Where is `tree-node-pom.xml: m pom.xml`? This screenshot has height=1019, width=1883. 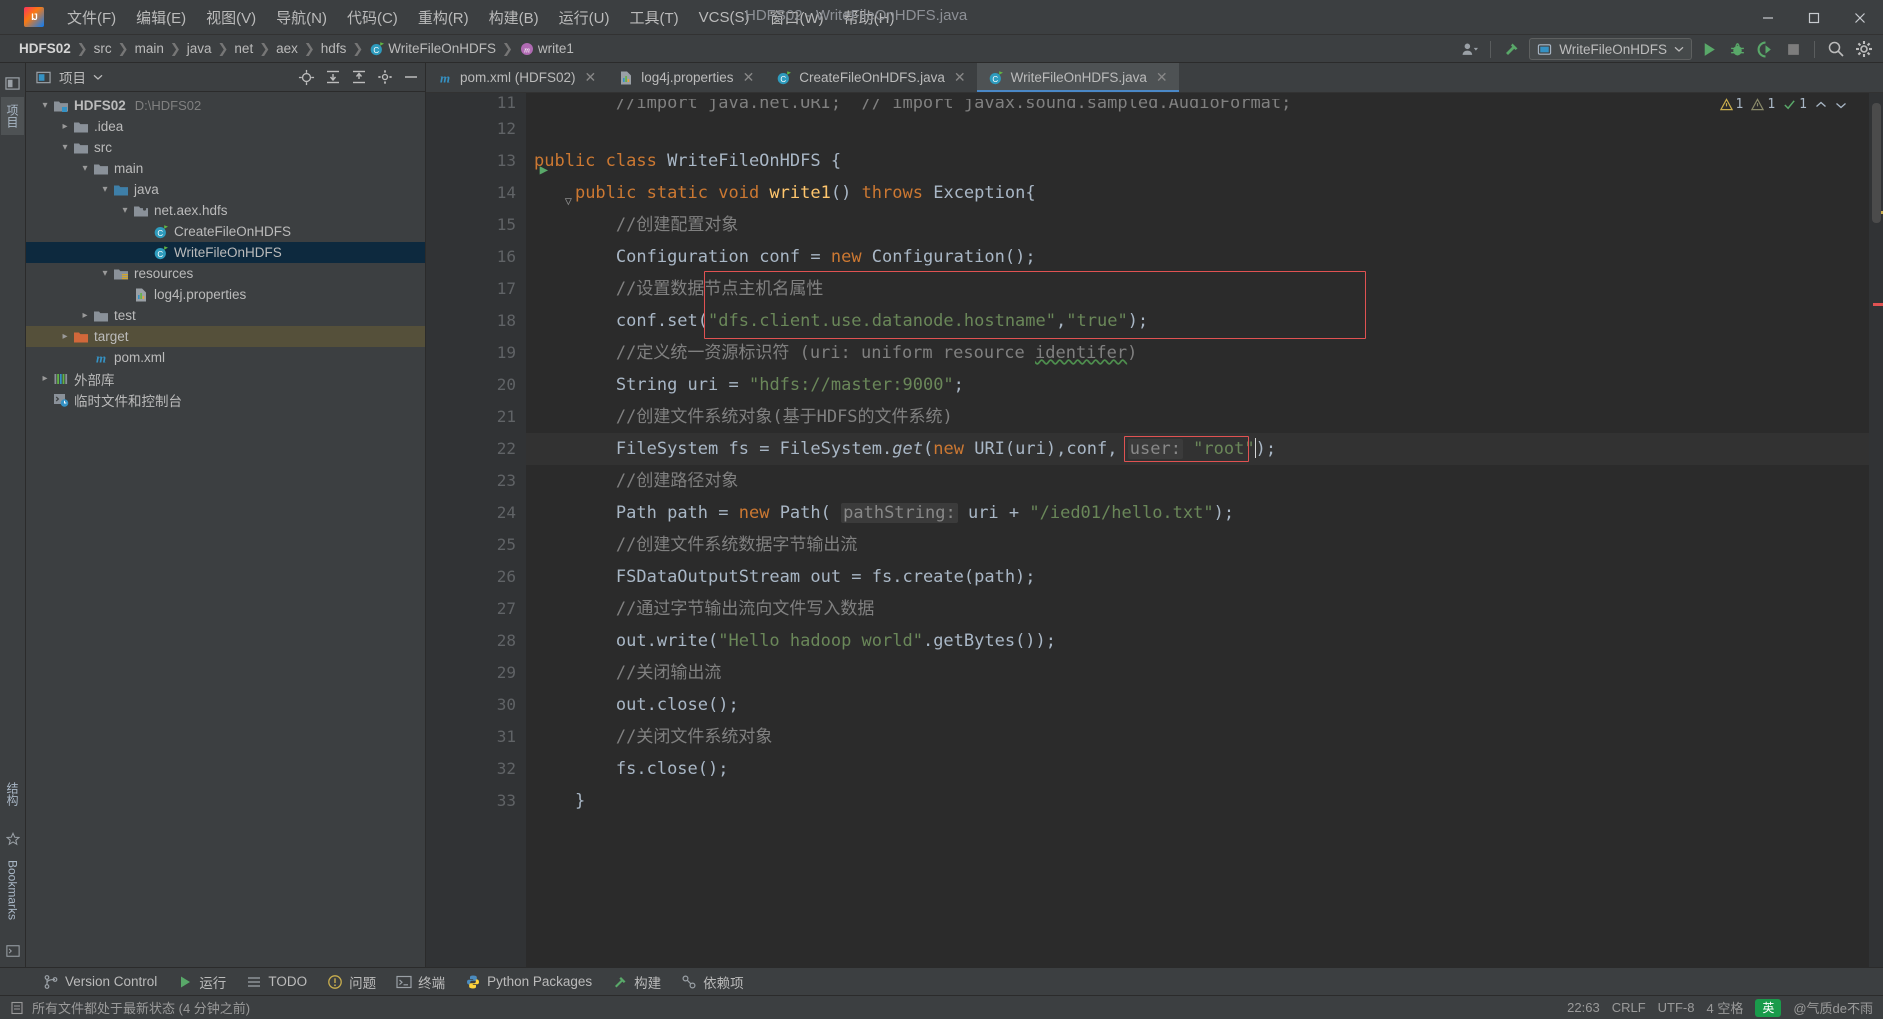 tree-node-pom.xml: m pom.xml is located at coordinates (225, 357).